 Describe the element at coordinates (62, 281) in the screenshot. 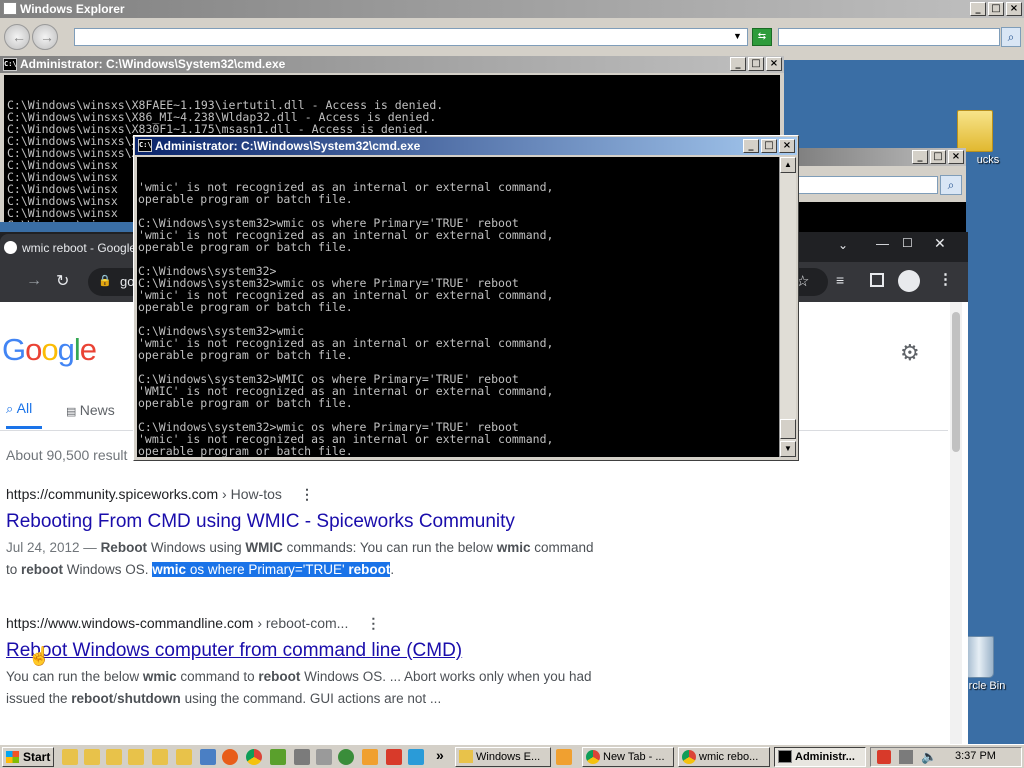

I see `chrome-reload-icon: ↻` at that location.